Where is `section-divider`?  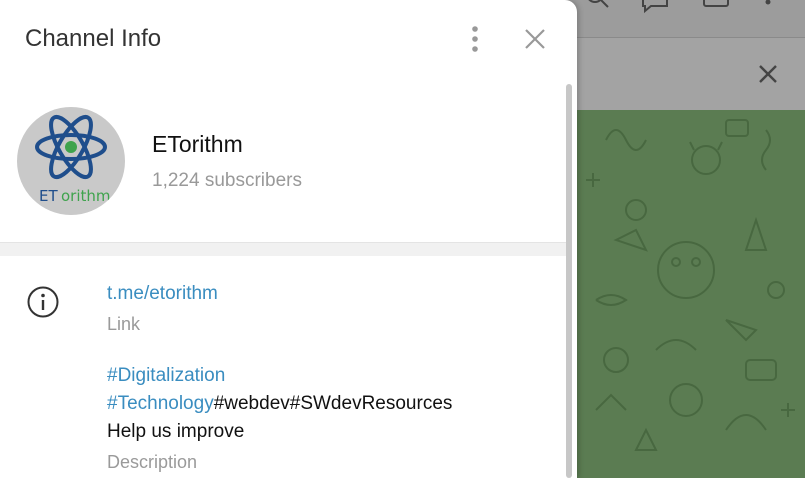 section-divider is located at coordinates (283, 249).